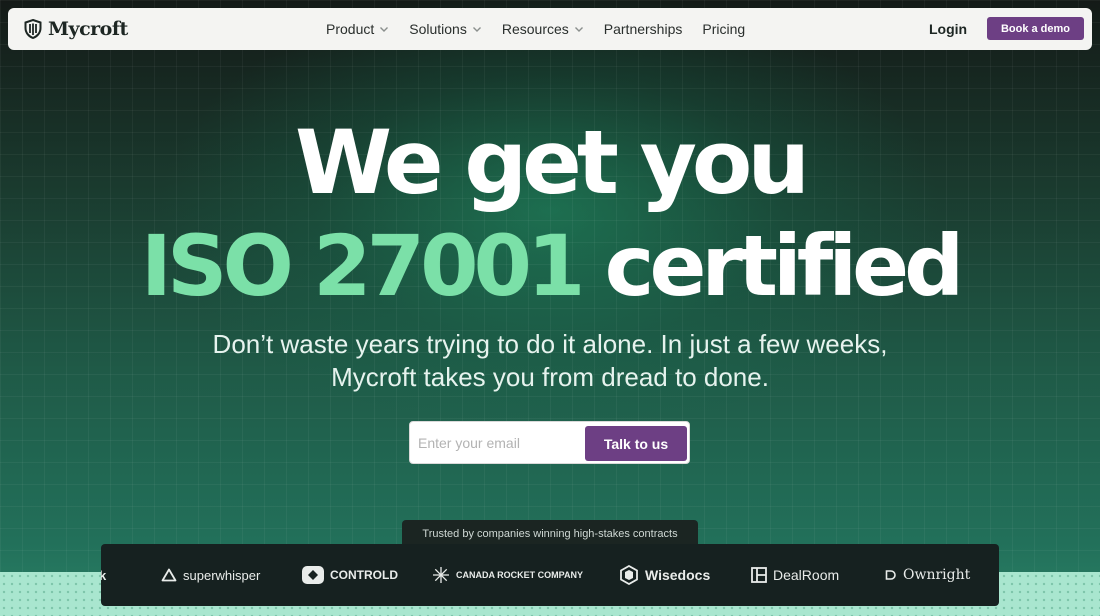 This screenshot has height=616, width=1100. Describe the element at coordinates (759, 575) in the screenshot. I see `grid-square-icon` at that location.